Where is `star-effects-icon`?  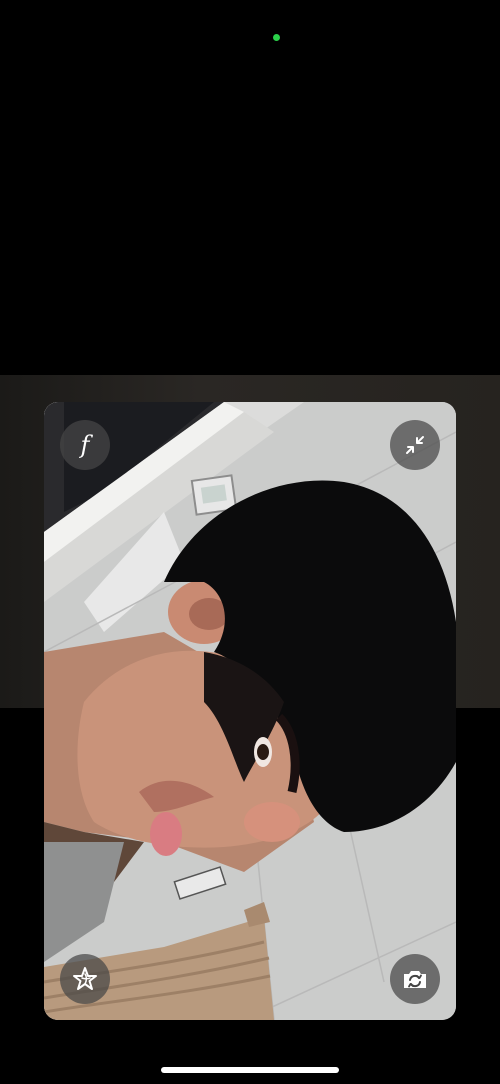 star-effects-icon is located at coordinates (85, 978).